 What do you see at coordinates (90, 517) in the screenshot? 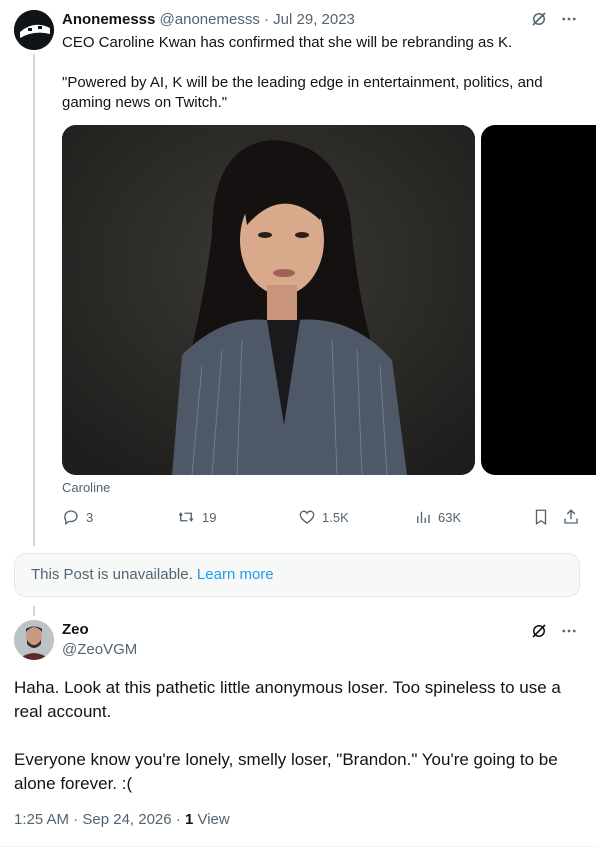
I see `reply-count: 3` at bounding box center [90, 517].